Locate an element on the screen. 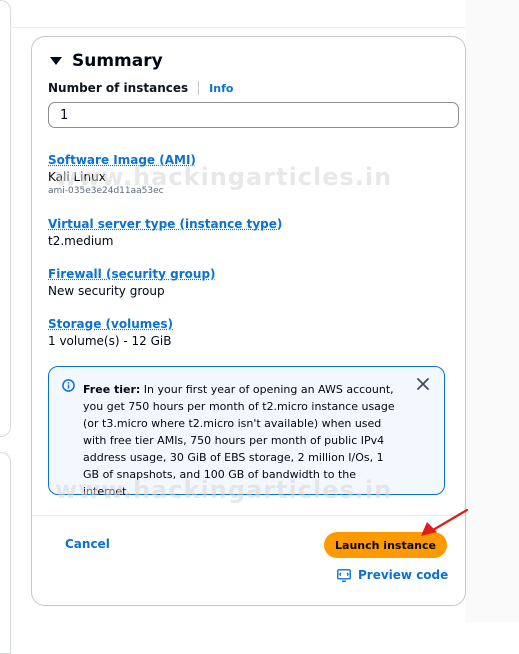 This screenshot has width=519, height=654. ami-label: Software Image (AMI) is located at coordinates (122, 160).